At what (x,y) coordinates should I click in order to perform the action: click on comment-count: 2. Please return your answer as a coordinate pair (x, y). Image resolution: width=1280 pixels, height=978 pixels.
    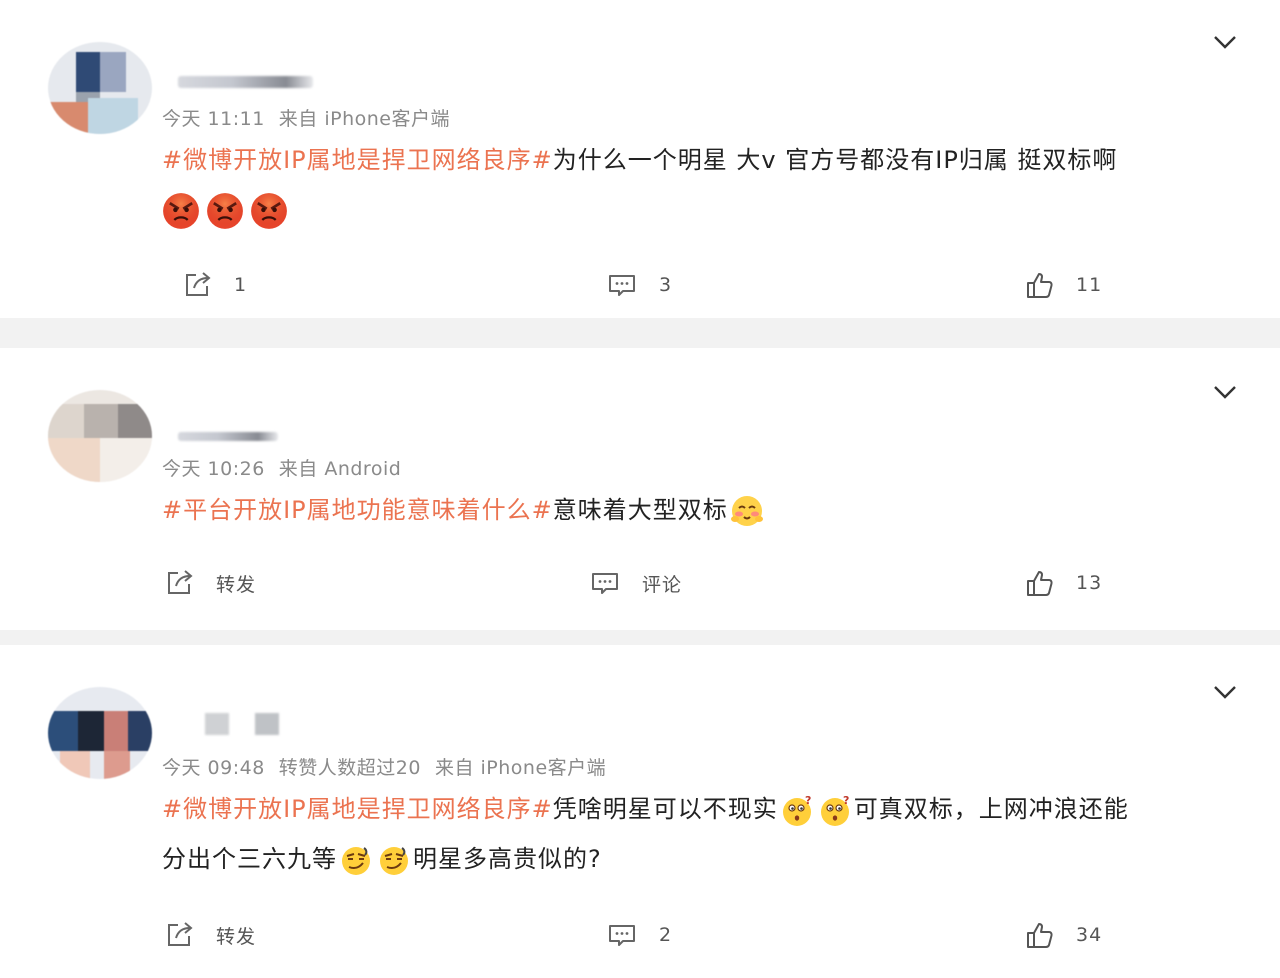
    Looking at the image, I should click on (666, 935).